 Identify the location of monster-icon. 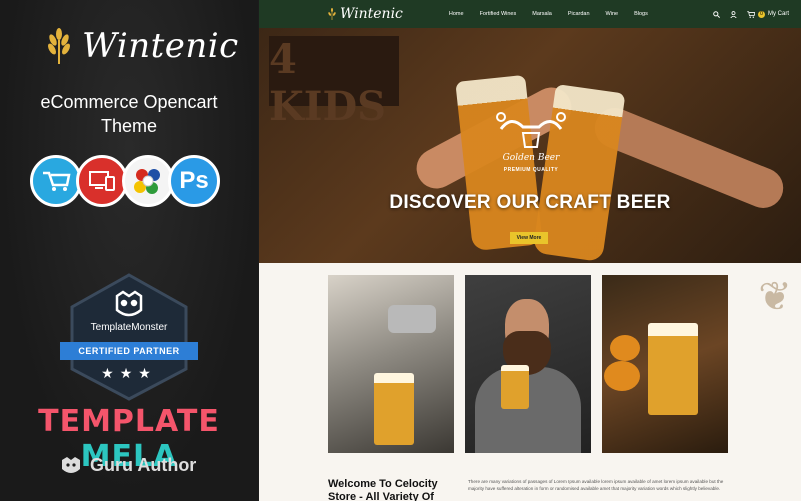
(71, 464).